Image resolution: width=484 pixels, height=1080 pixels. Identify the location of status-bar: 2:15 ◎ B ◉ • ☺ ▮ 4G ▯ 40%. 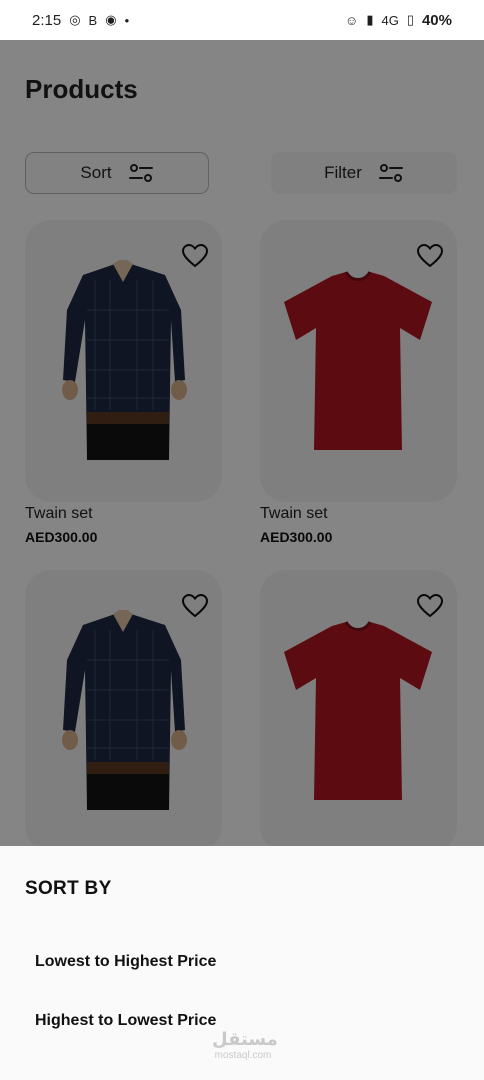
(242, 20).